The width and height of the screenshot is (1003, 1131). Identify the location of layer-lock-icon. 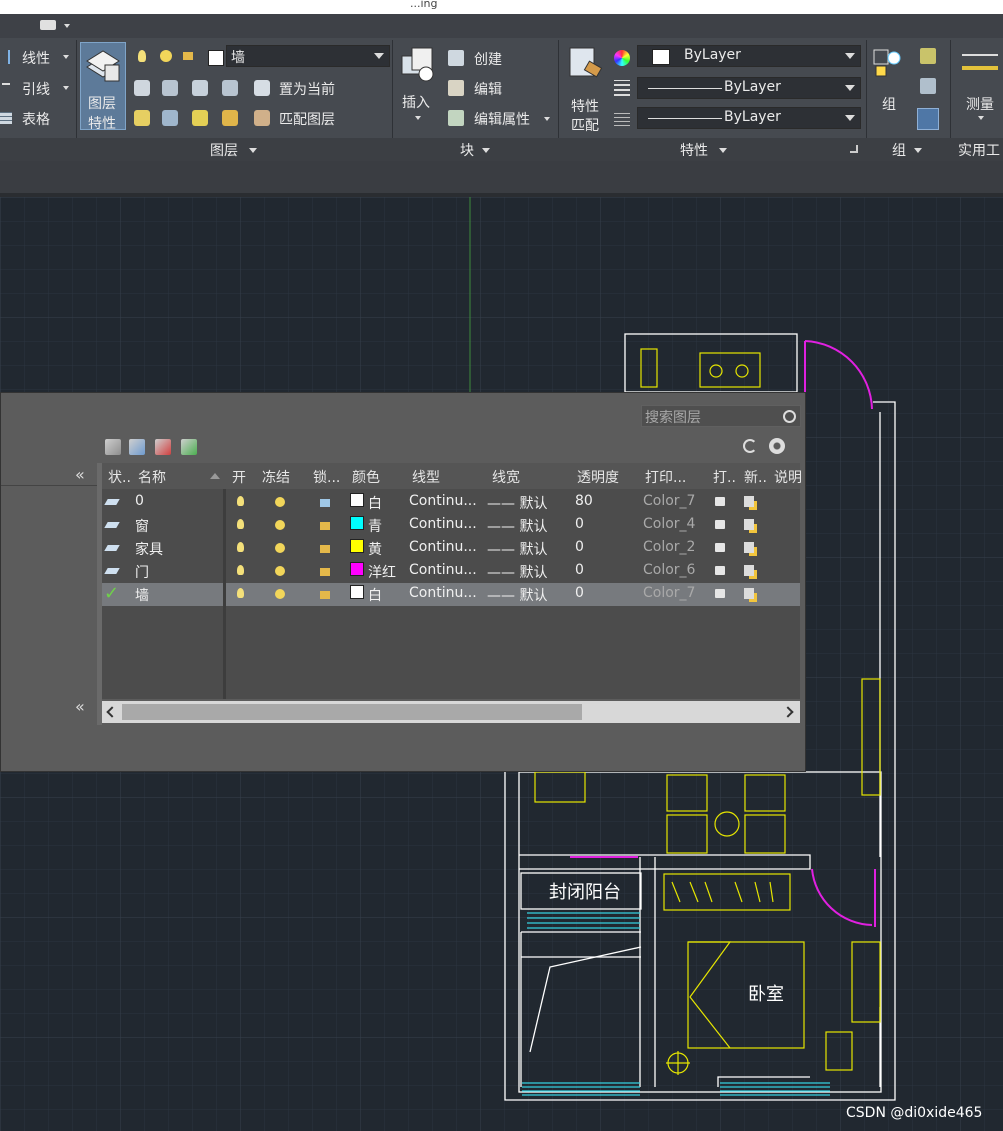
(230, 88).